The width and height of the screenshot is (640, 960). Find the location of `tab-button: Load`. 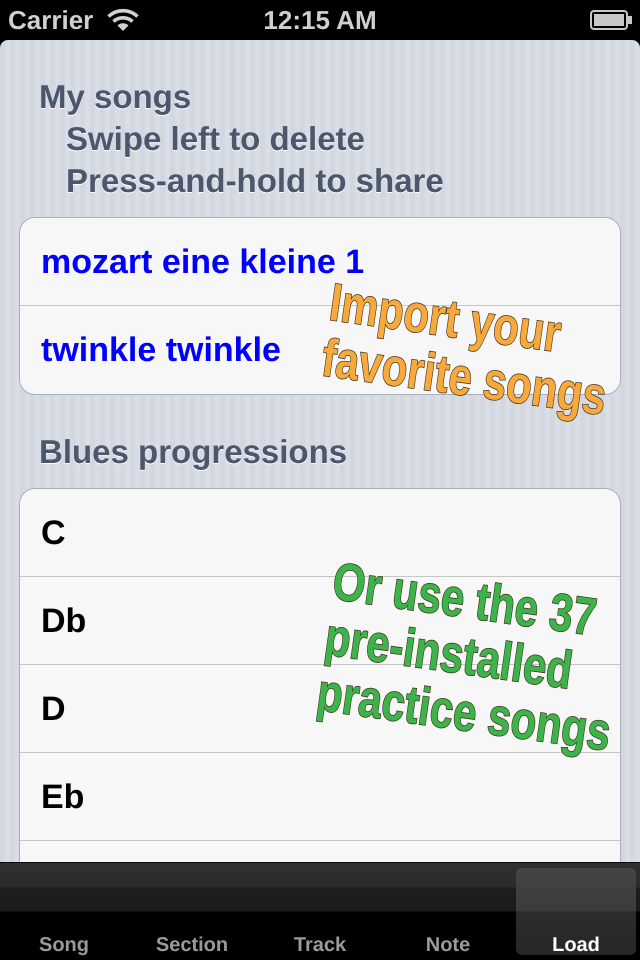

tab-button: Load is located at coordinates (576, 911).